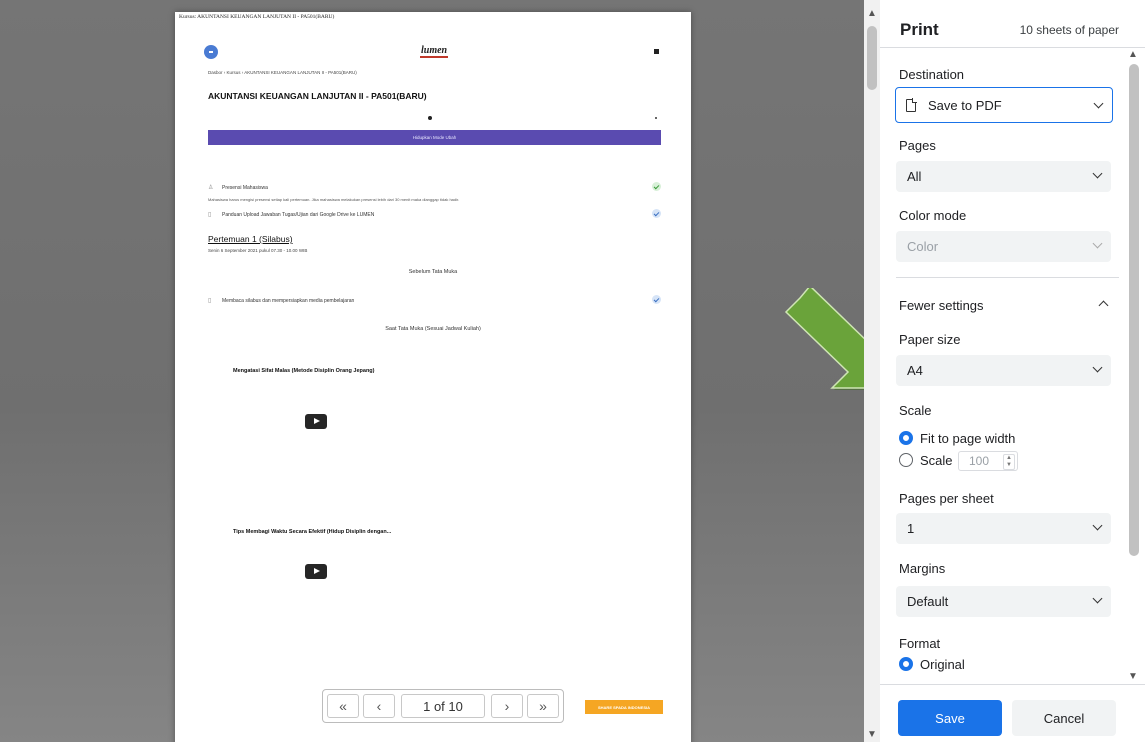 This screenshot has height=742, width=1145. What do you see at coordinates (1007, 277) in the screenshot?
I see `section-divider` at bounding box center [1007, 277].